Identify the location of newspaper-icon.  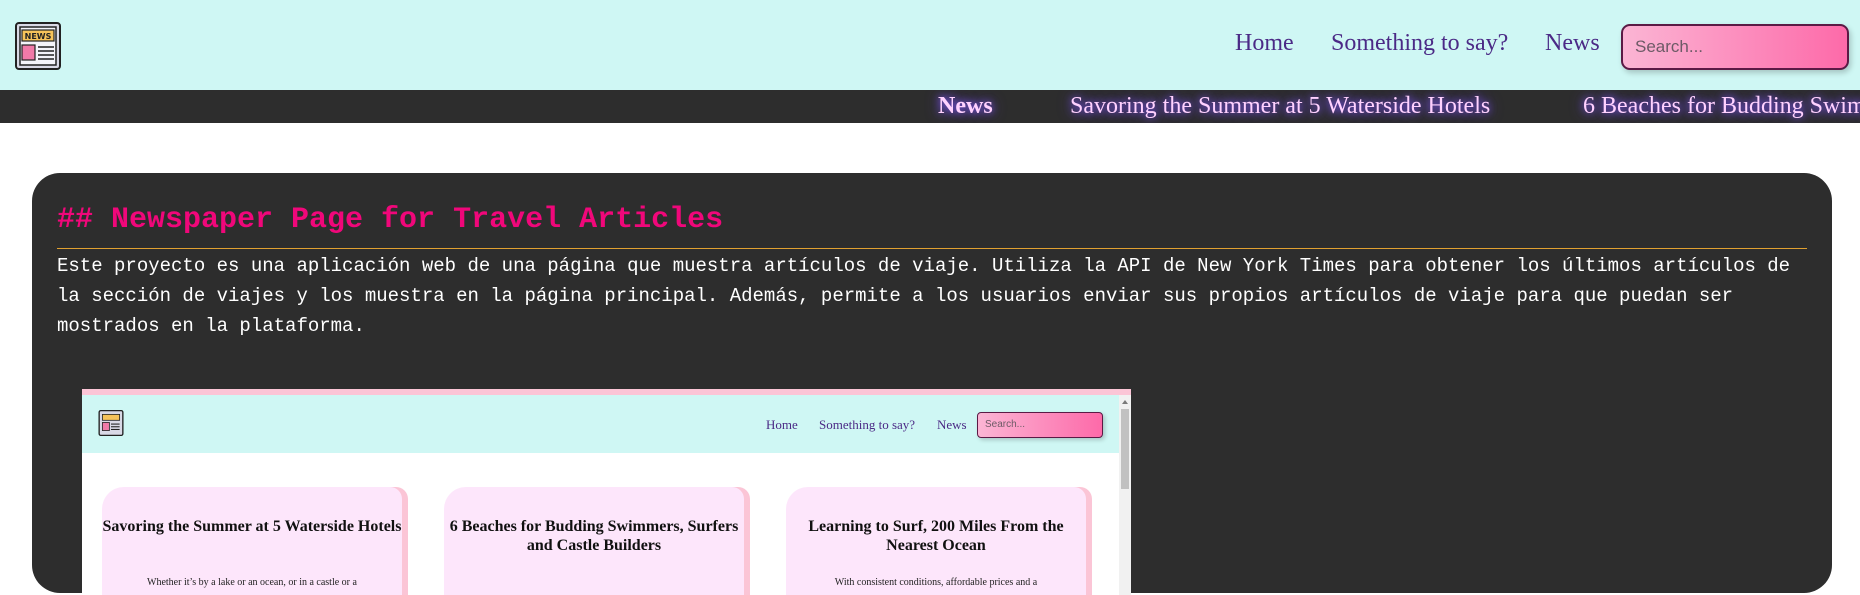
(111, 423).